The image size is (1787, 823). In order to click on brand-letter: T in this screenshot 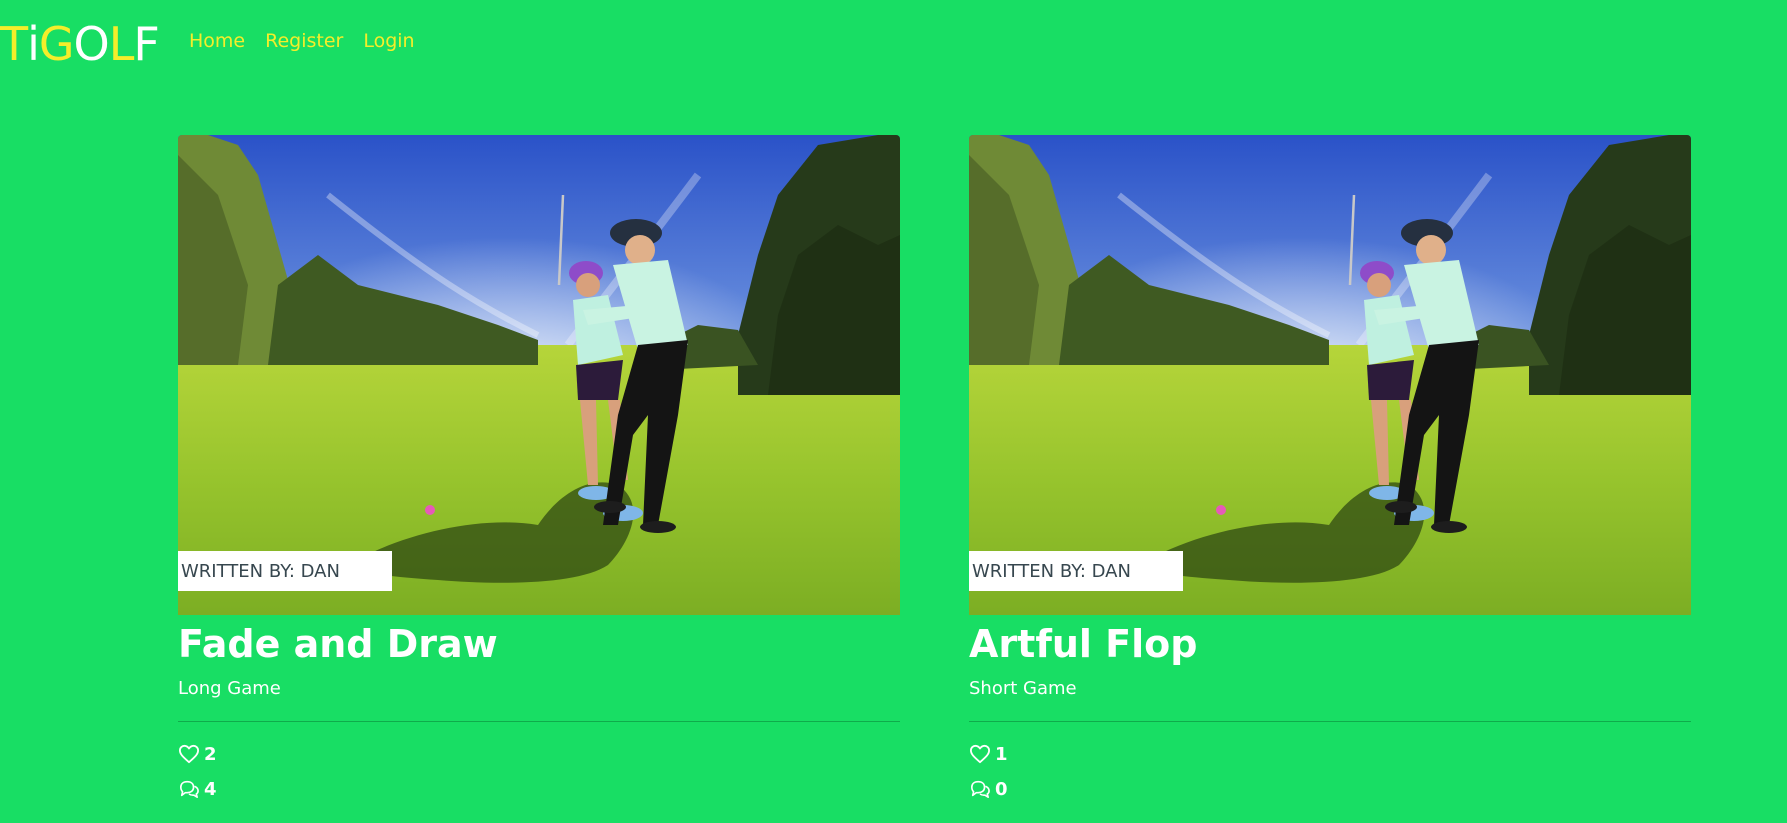, I will do `click(14, 44)`.